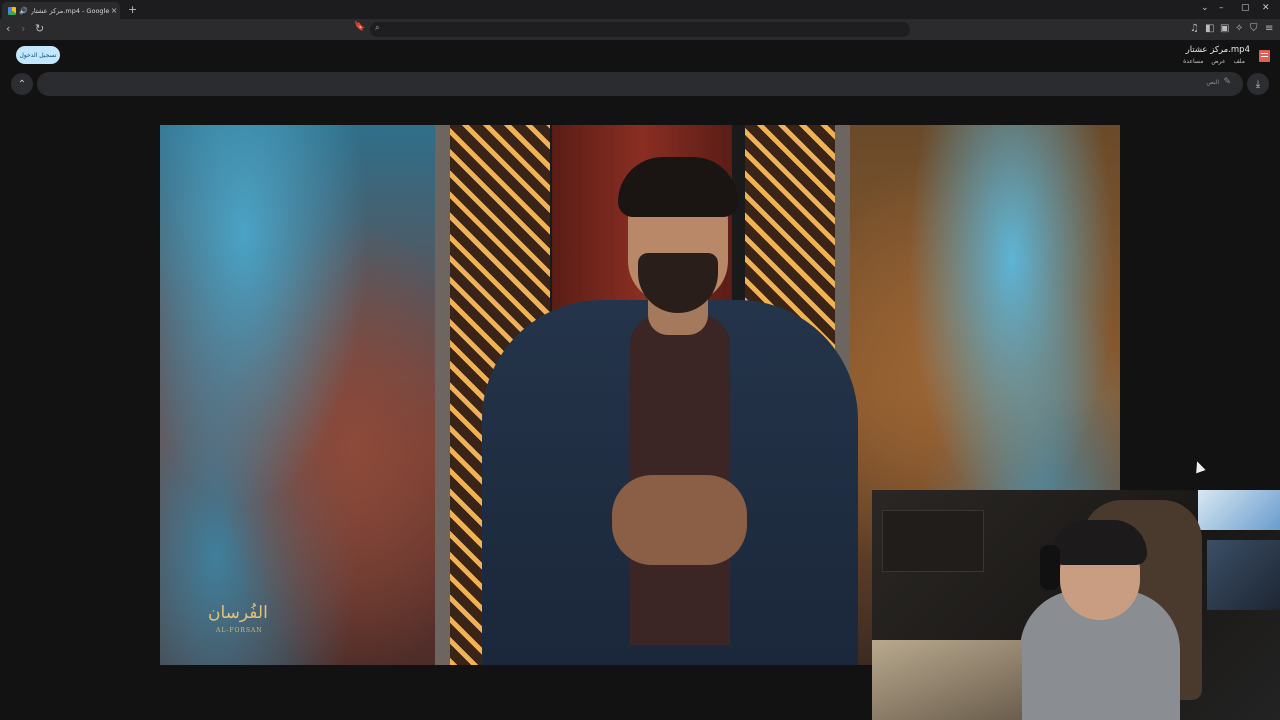  Describe the element at coordinates (640, 29) in the screenshot. I see `address-bar: ⌕` at that location.